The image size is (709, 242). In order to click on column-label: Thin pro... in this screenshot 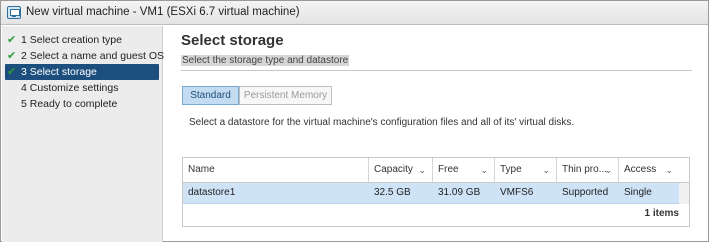, I will do `click(585, 169)`.